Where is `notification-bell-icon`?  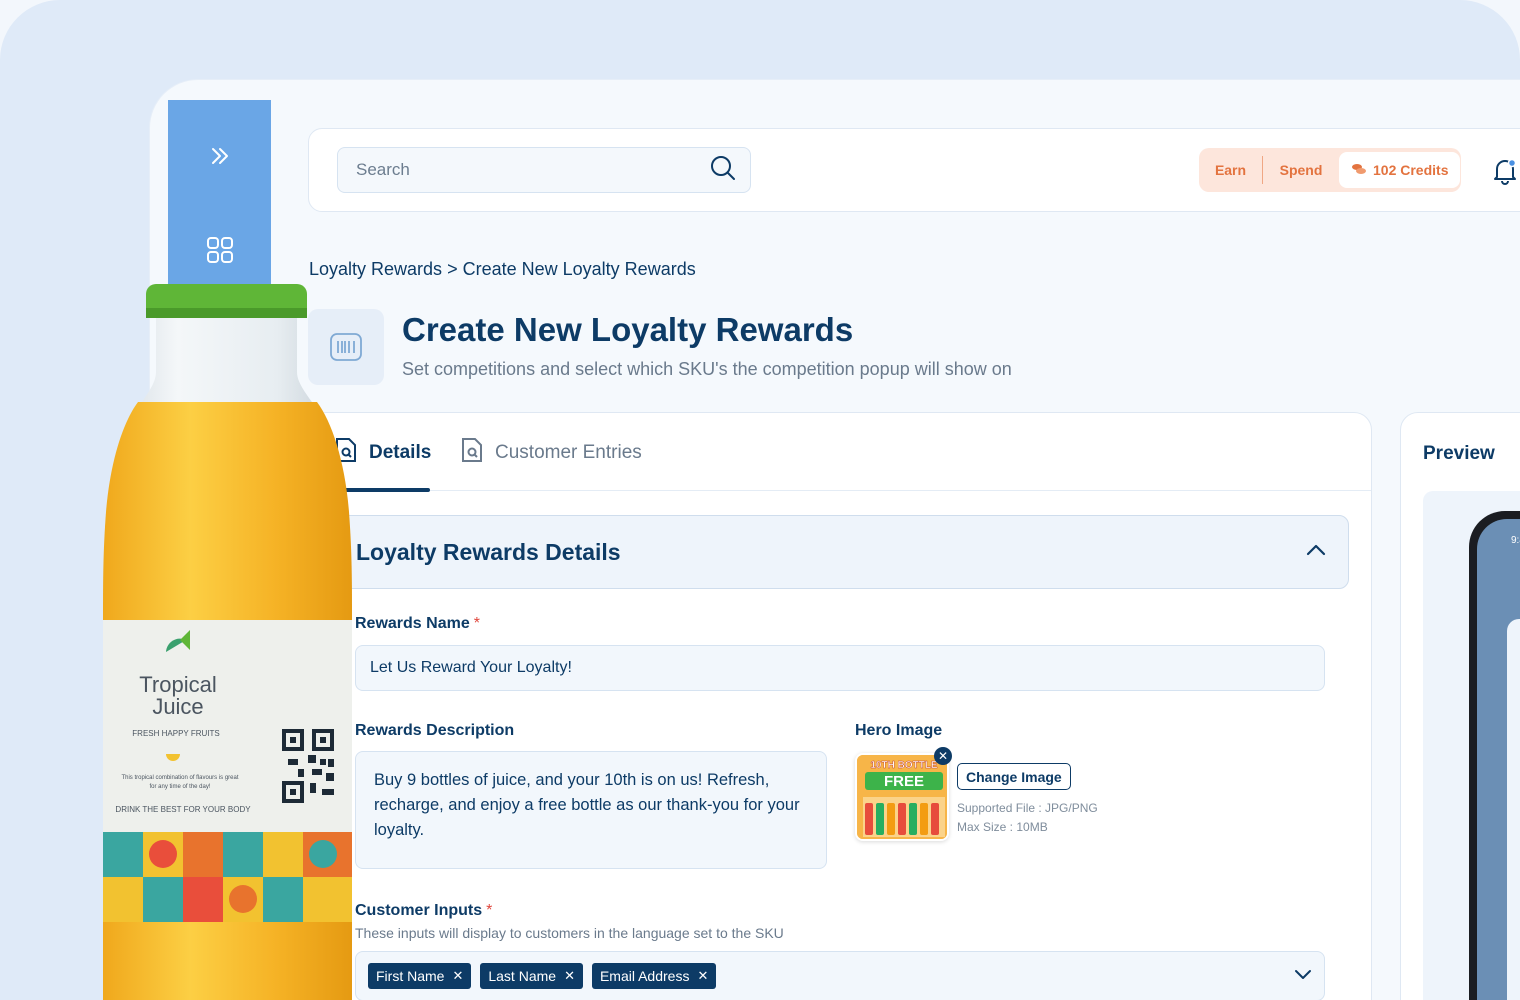 notification-bell-icon is located at coordinates (1503, 171).